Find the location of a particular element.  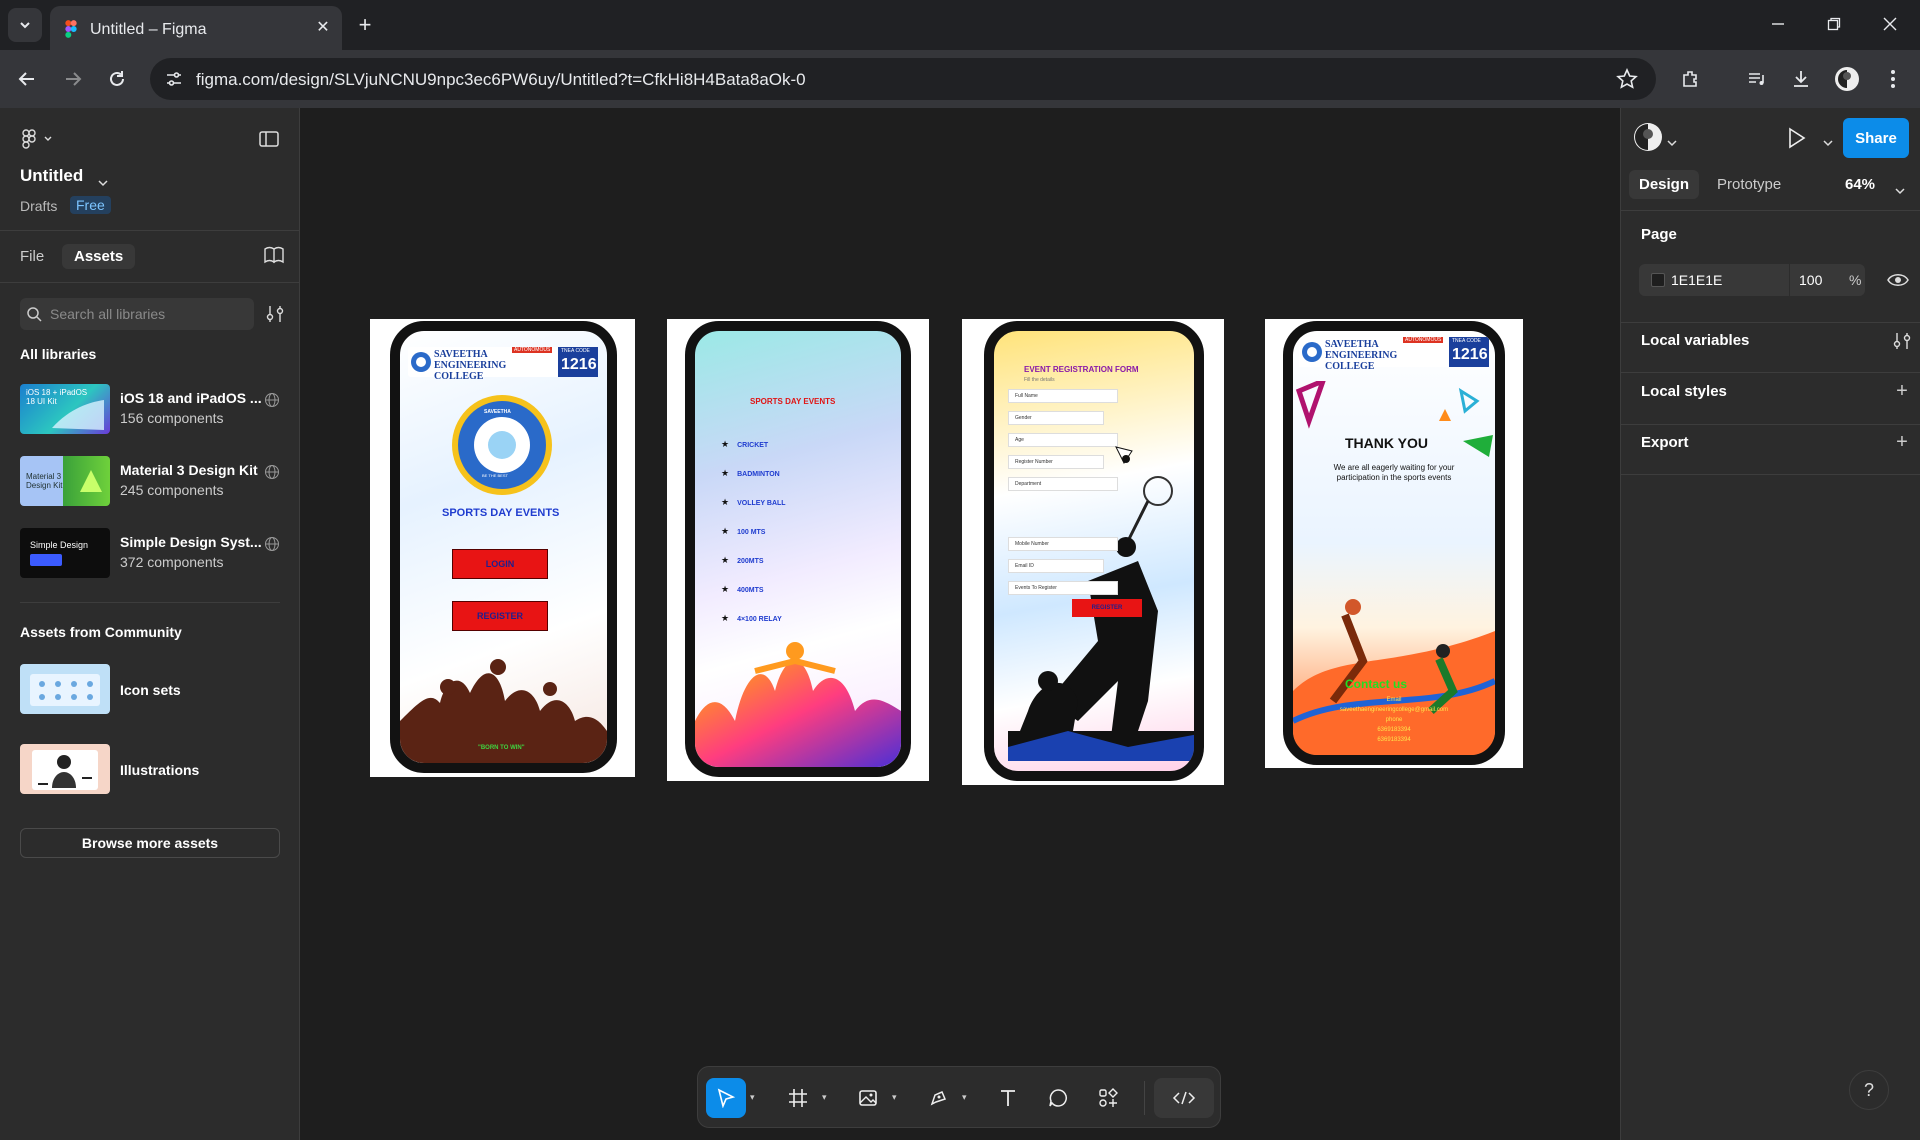

thumbnail-text: Material 3 Design Kit is located at coordinates (44, 481).